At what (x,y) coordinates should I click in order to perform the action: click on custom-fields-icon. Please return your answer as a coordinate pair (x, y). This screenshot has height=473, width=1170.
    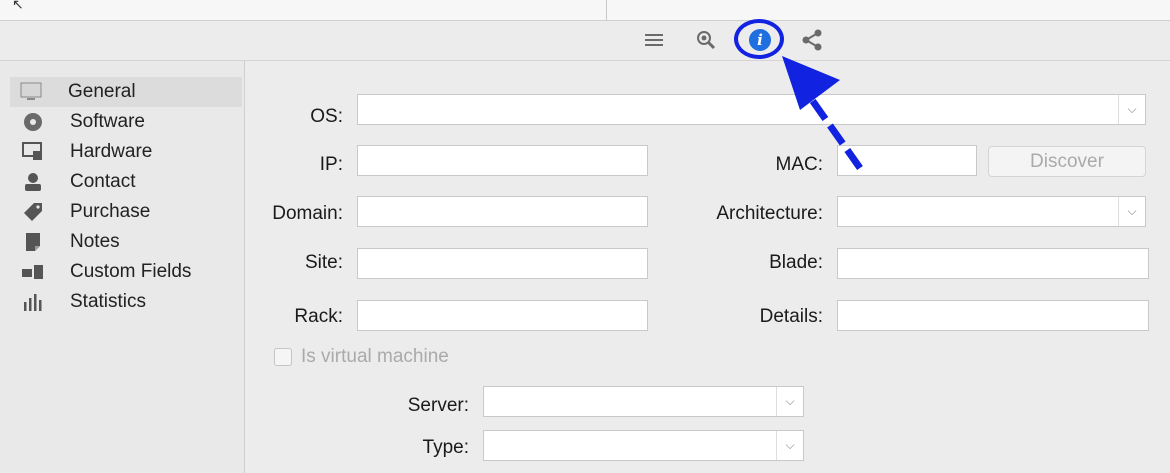
    Looking at the image, I should click on (33, 272).